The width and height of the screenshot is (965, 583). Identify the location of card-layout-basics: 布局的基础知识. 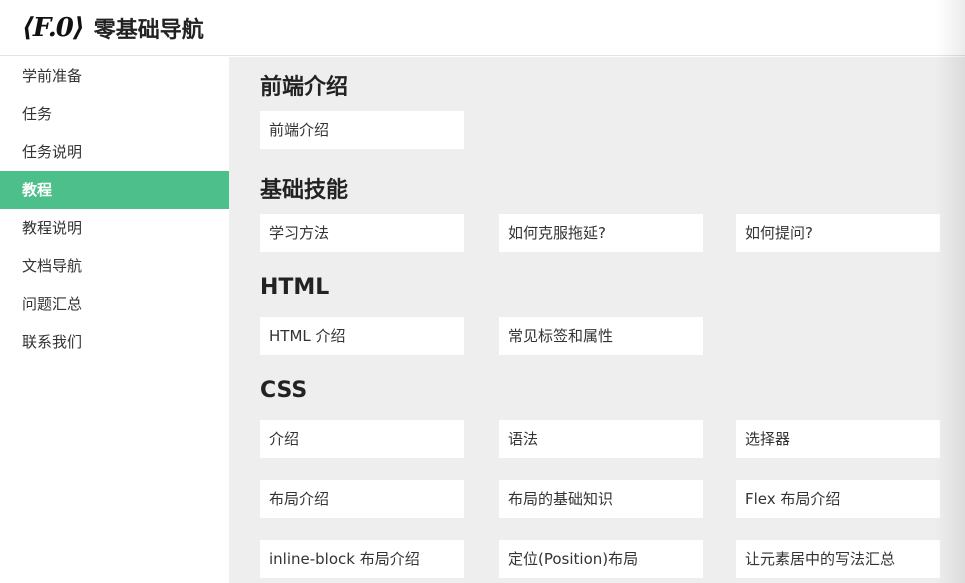
(601, 499).